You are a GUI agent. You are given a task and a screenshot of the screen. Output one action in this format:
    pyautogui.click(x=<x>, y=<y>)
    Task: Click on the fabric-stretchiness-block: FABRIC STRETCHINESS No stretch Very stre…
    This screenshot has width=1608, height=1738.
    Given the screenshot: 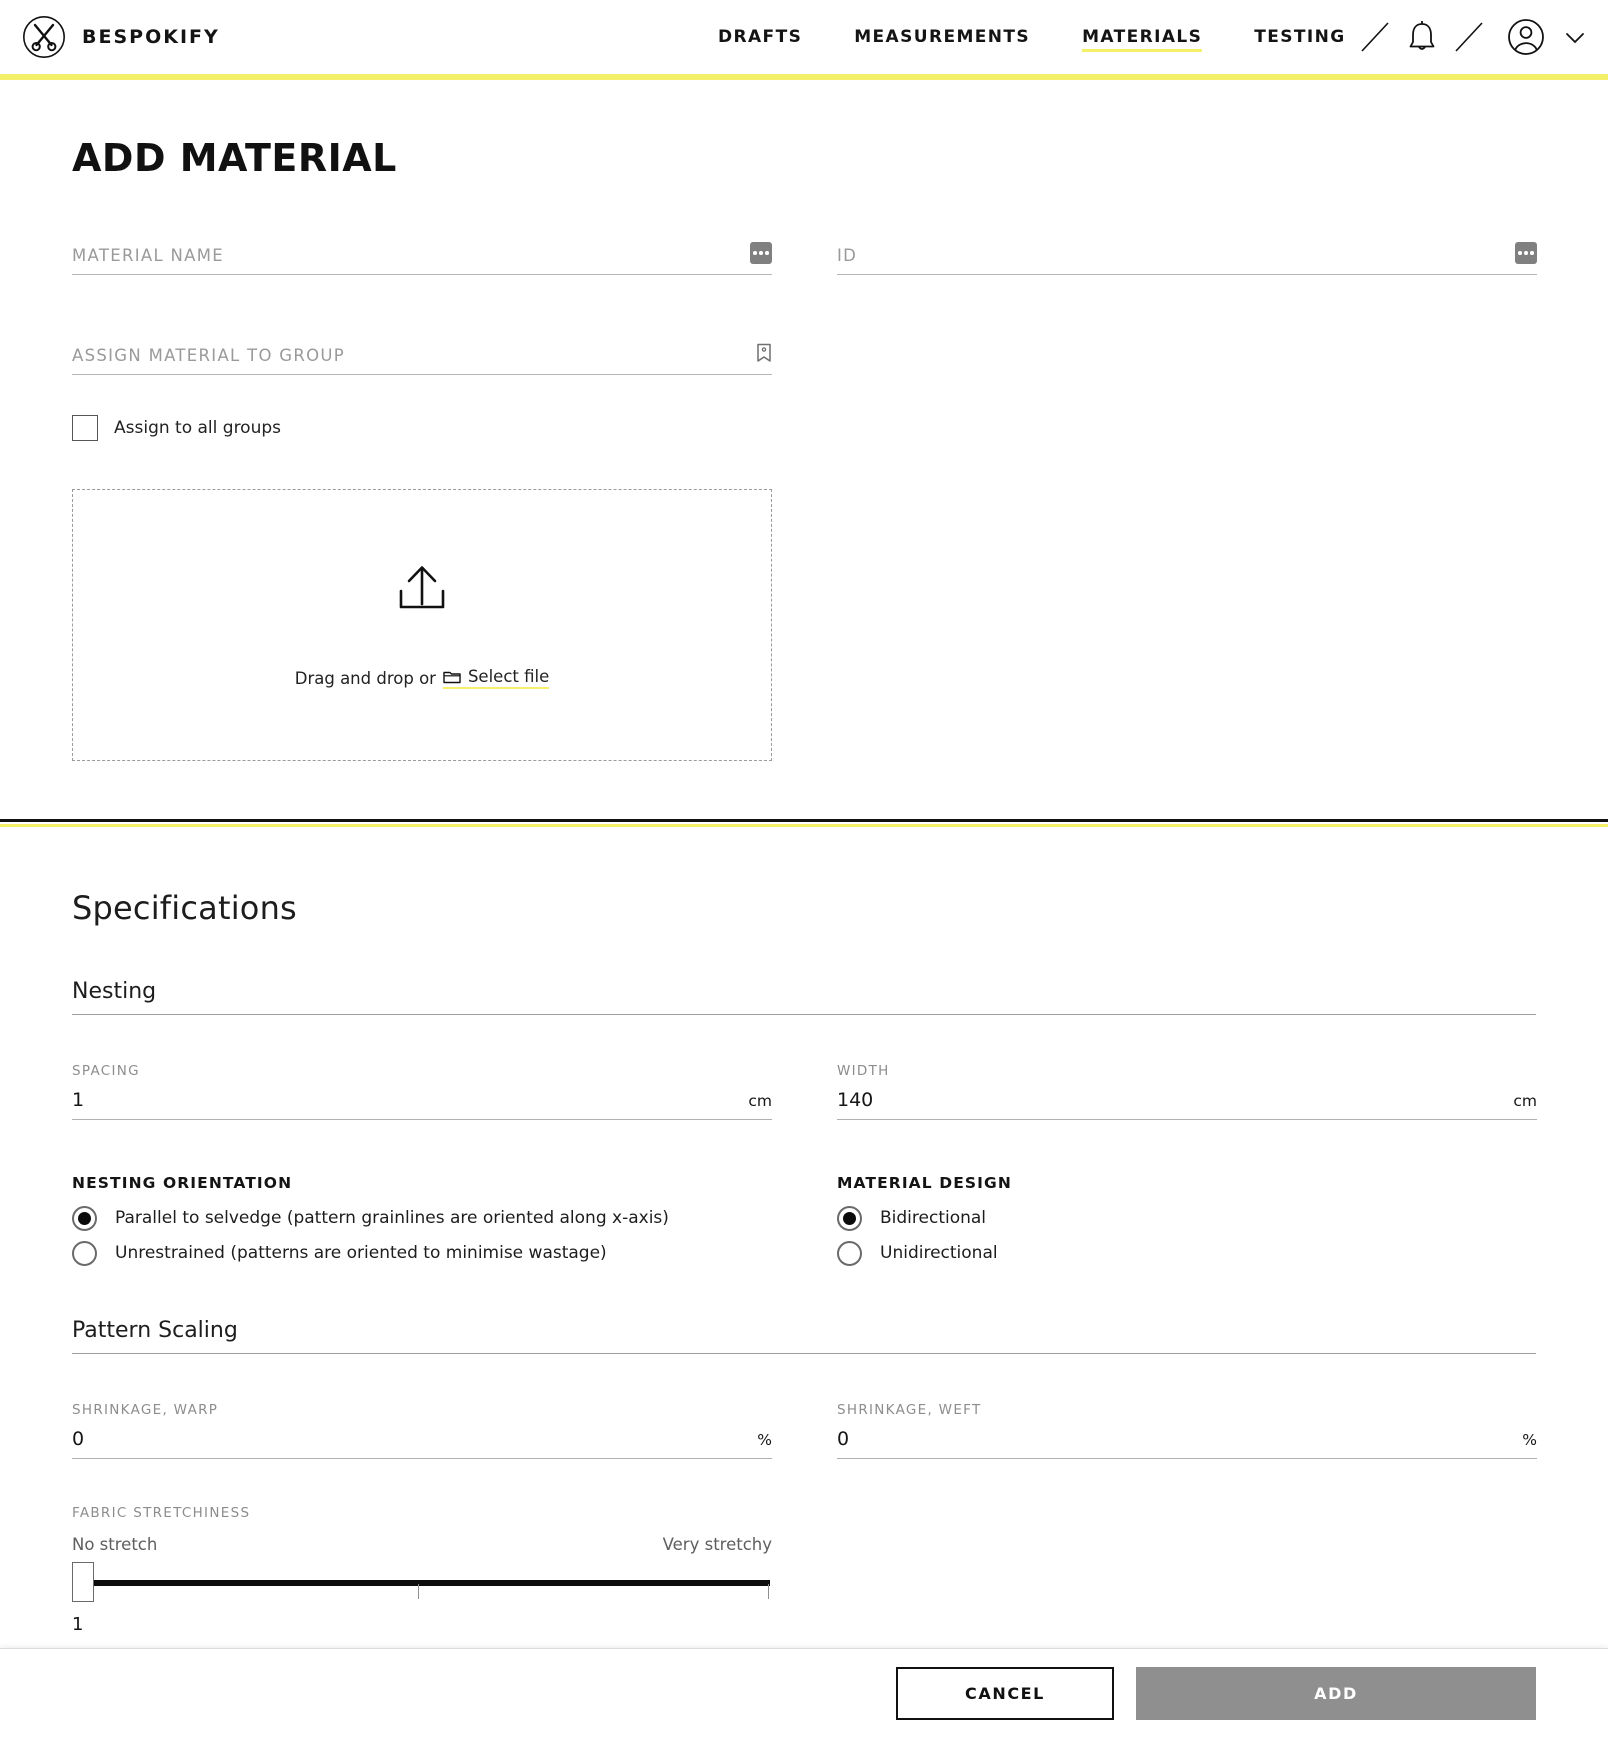 What is the action you would take?
    pyautogui.click(x=422, y=1570)
    